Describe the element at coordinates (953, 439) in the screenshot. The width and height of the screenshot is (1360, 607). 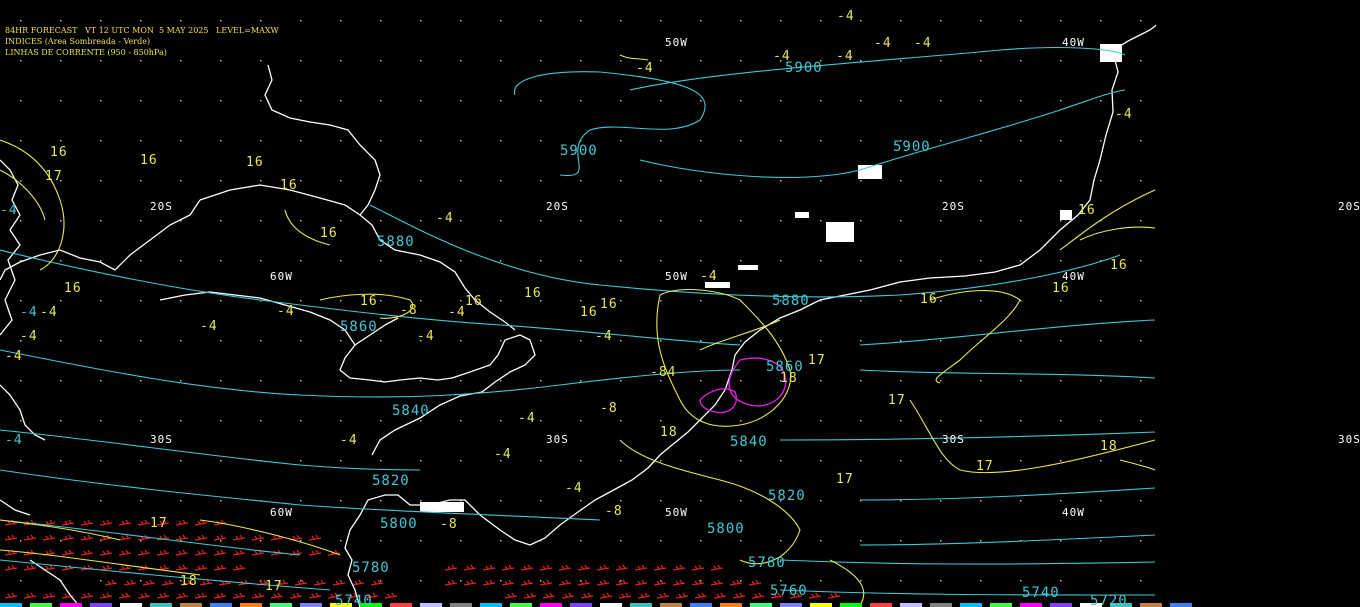
I see `grid-label: 30S` at that location.